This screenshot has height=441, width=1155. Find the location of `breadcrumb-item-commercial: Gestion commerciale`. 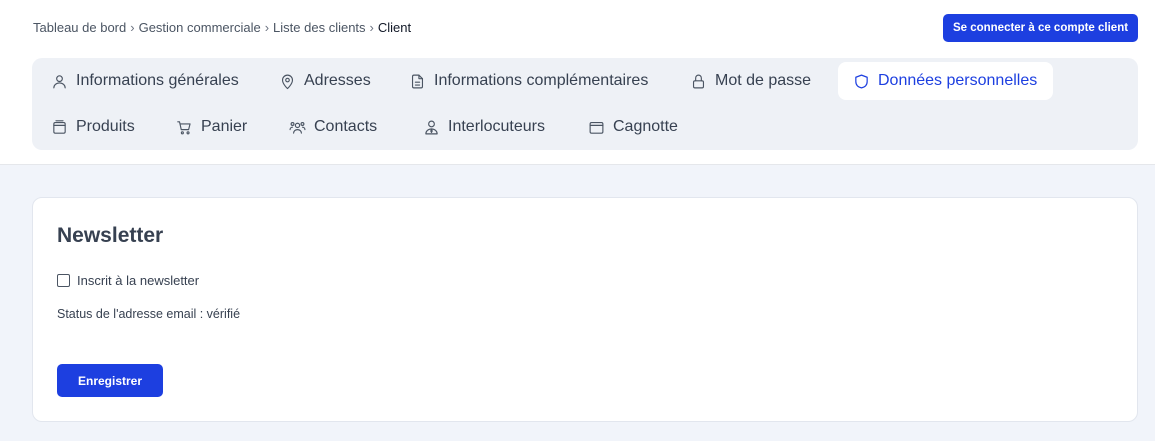

breadcrumb-item-commercial: Gestion commerciale is located at coordinates (200, 27).